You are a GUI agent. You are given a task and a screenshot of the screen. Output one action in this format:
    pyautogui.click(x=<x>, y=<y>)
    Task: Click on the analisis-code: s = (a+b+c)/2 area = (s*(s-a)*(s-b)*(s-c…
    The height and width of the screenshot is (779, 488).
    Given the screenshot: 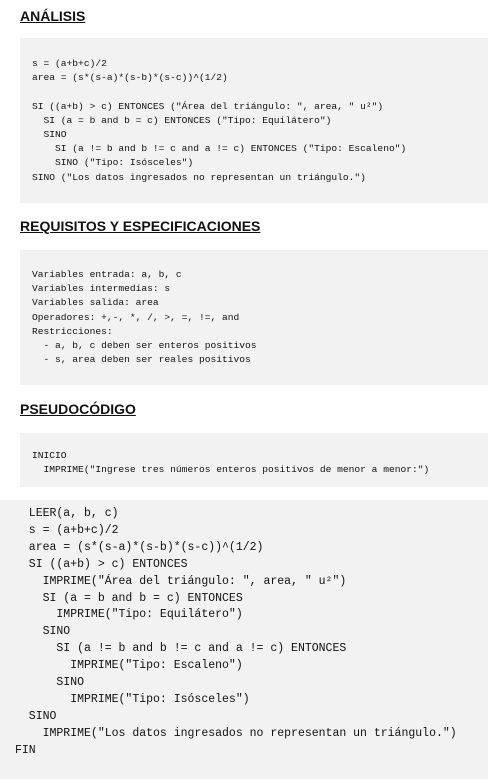 What is the action you would take?
    pyautogui.click(x=219, y=120)
    